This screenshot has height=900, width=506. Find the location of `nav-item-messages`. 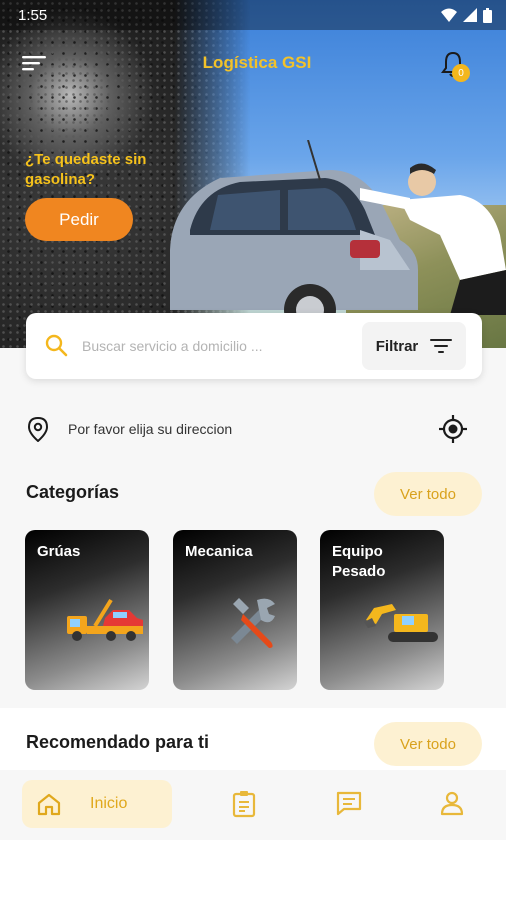

nav-item-messages is located at coordinates (350, 805).